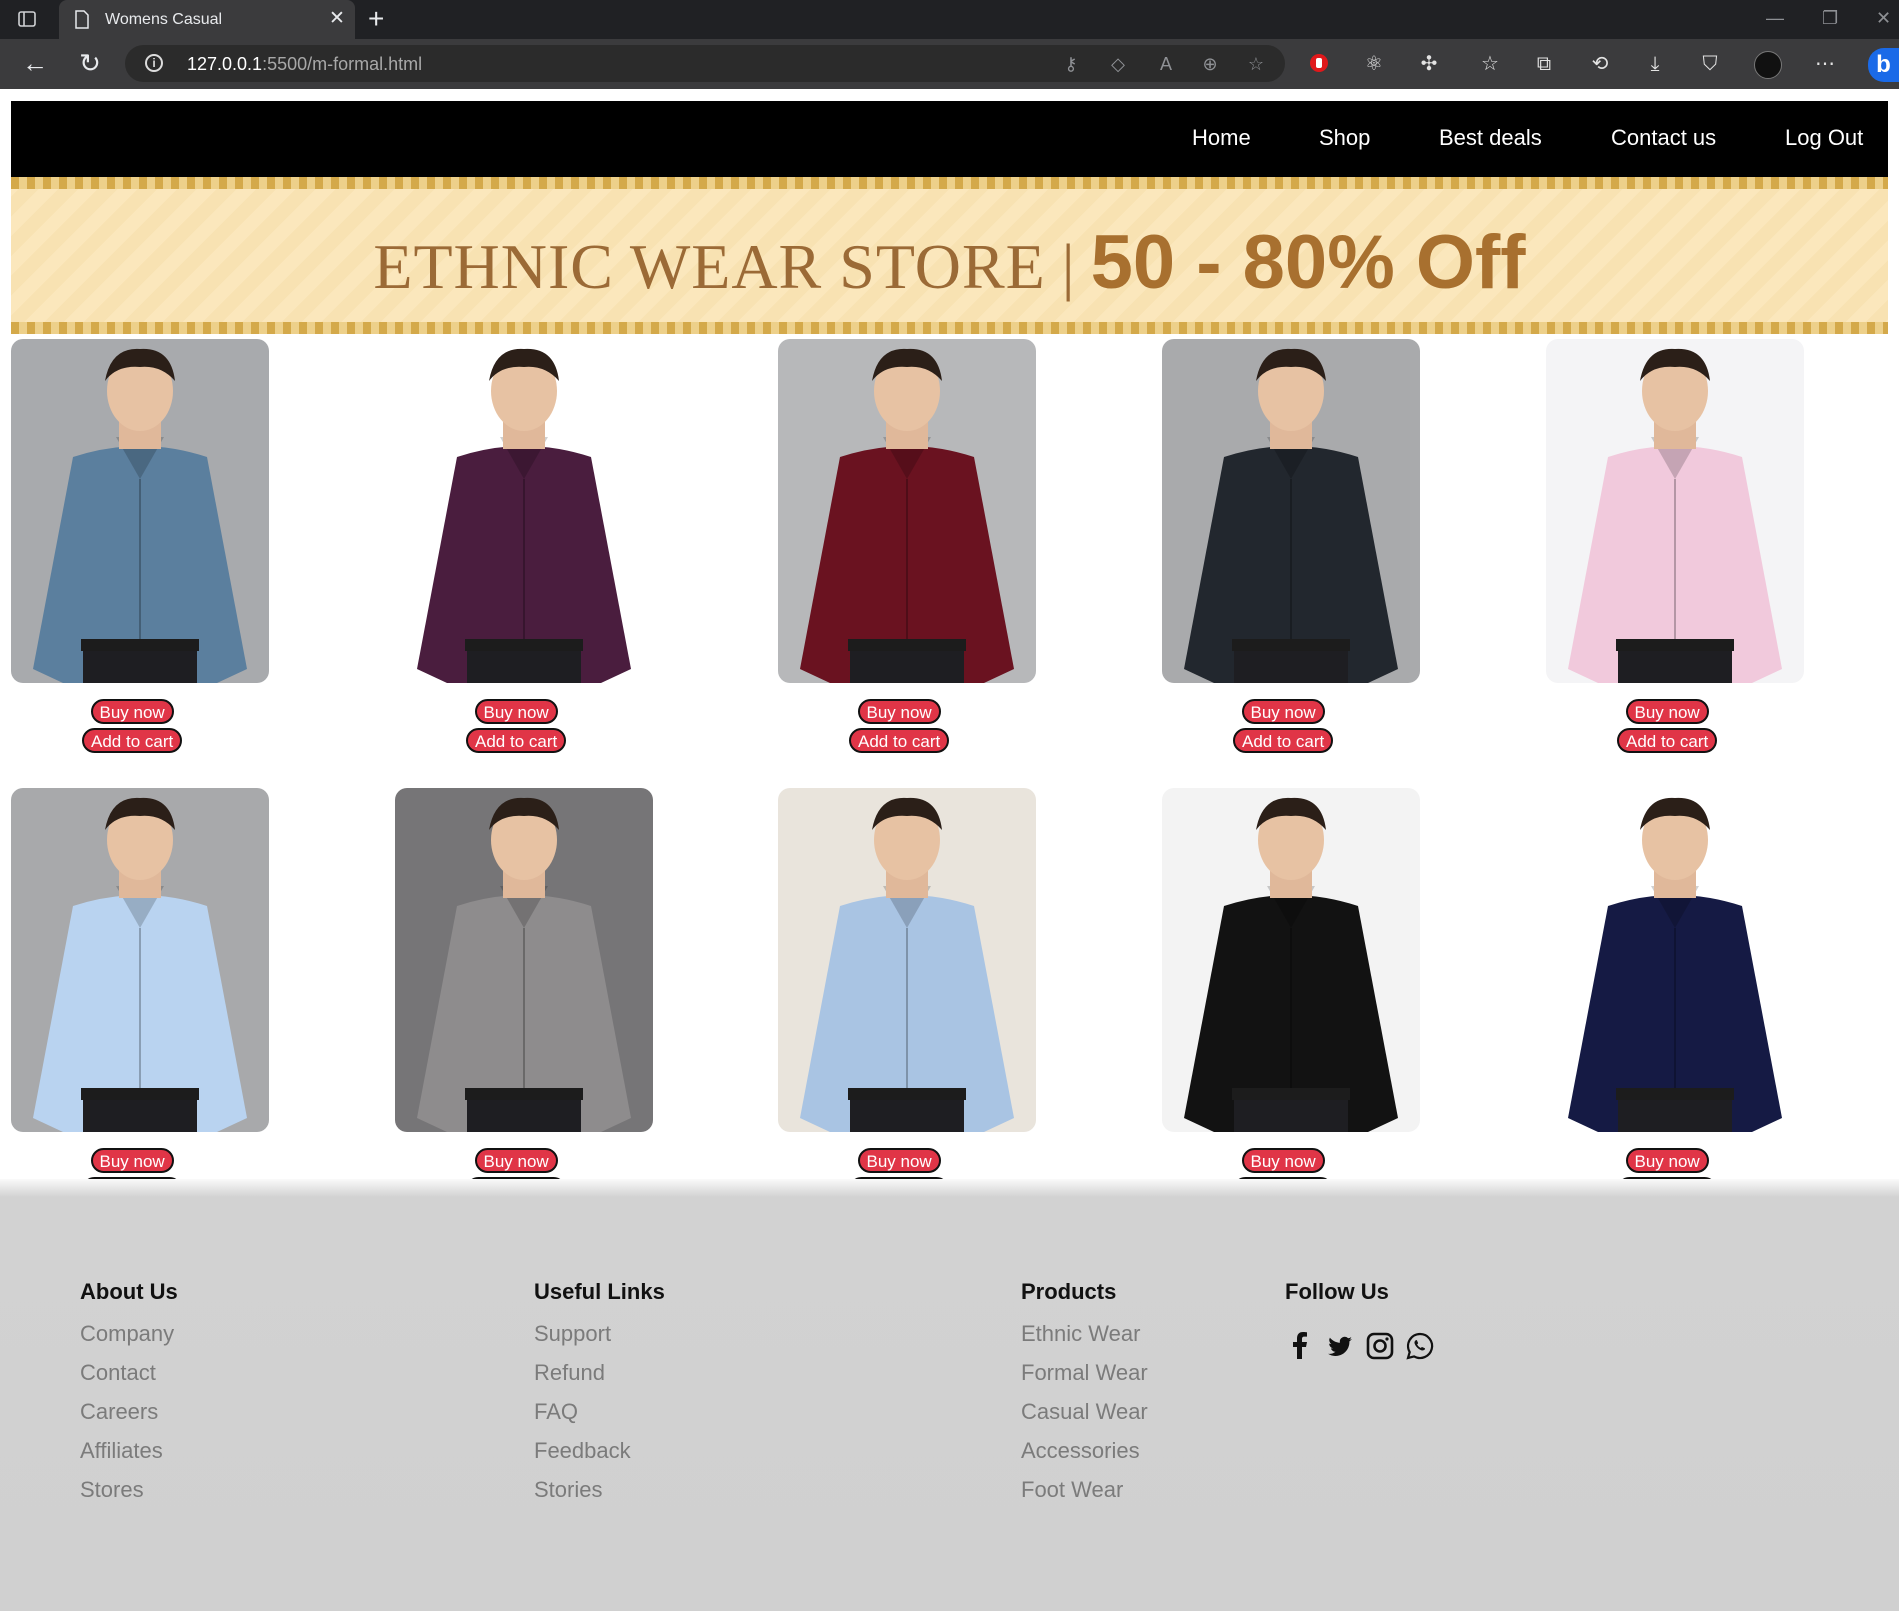 The width and height of the screenshot is (1899, 1614). What do you see at coordinates (1084, 1490) in the screenshot?
I see `footer-link-foot-wear: Foot Wear` at bounding box center [1084, 1490].